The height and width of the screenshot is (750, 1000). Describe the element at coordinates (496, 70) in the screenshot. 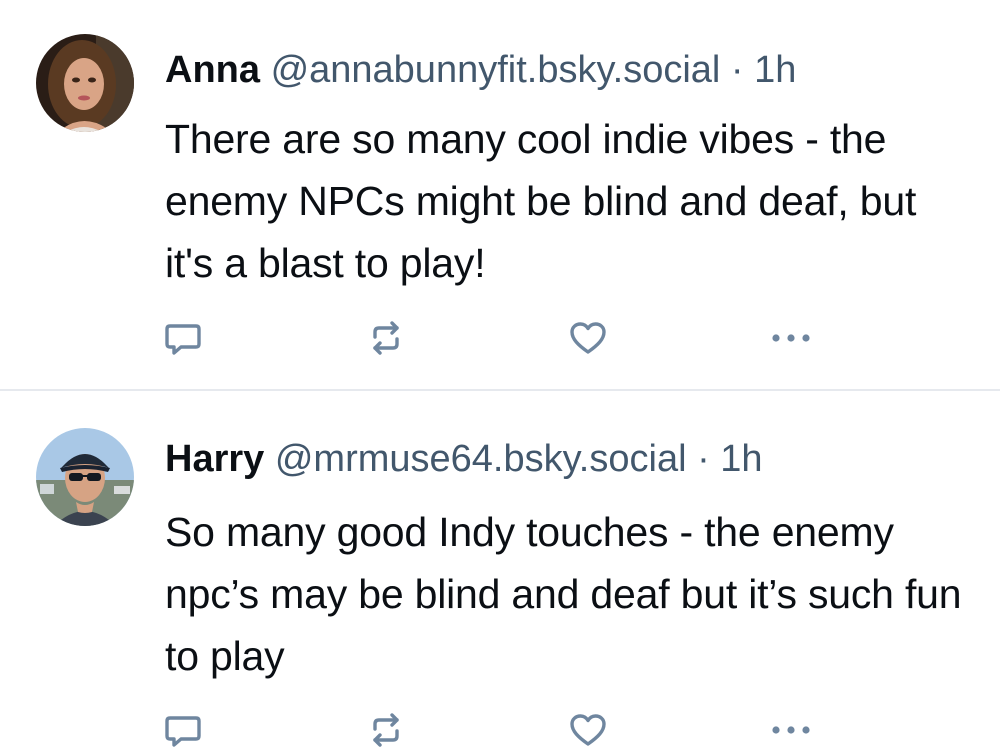

I see `handle: @annabunnyfit.bsky.social` at that location.